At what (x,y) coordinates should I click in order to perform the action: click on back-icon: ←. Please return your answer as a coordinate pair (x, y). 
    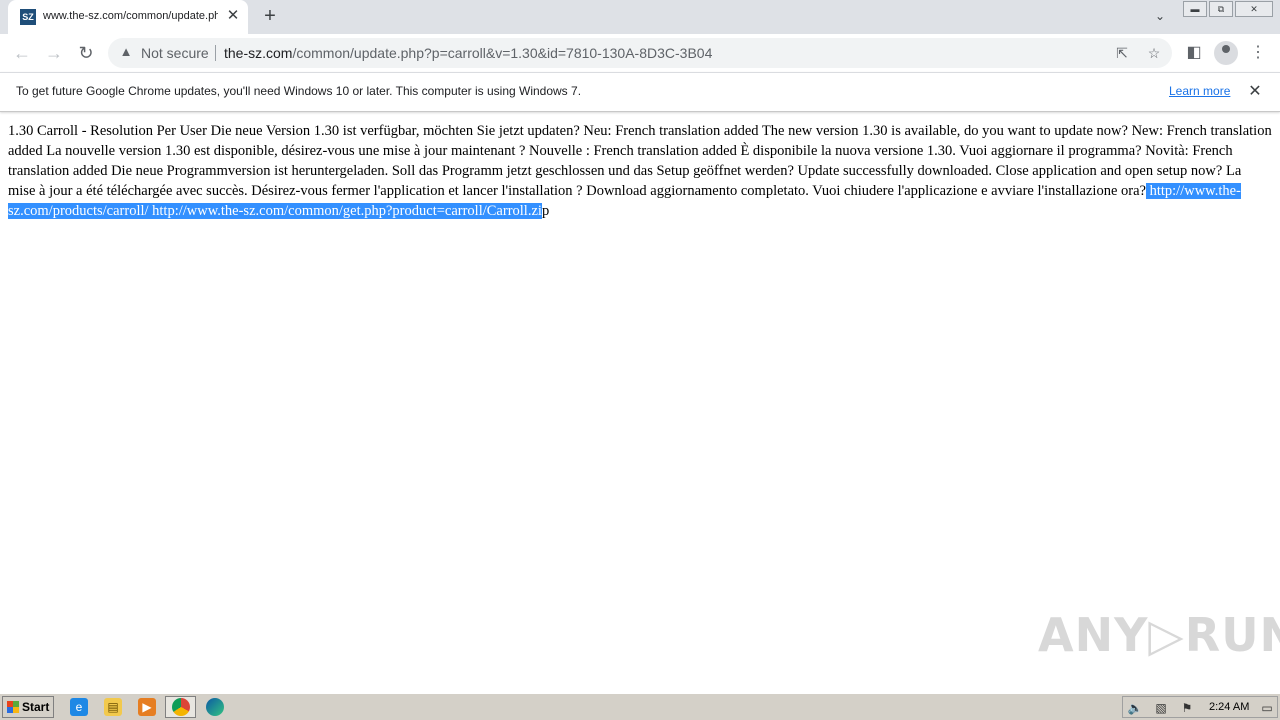
    Looking at the image, I should click on (22, 53).